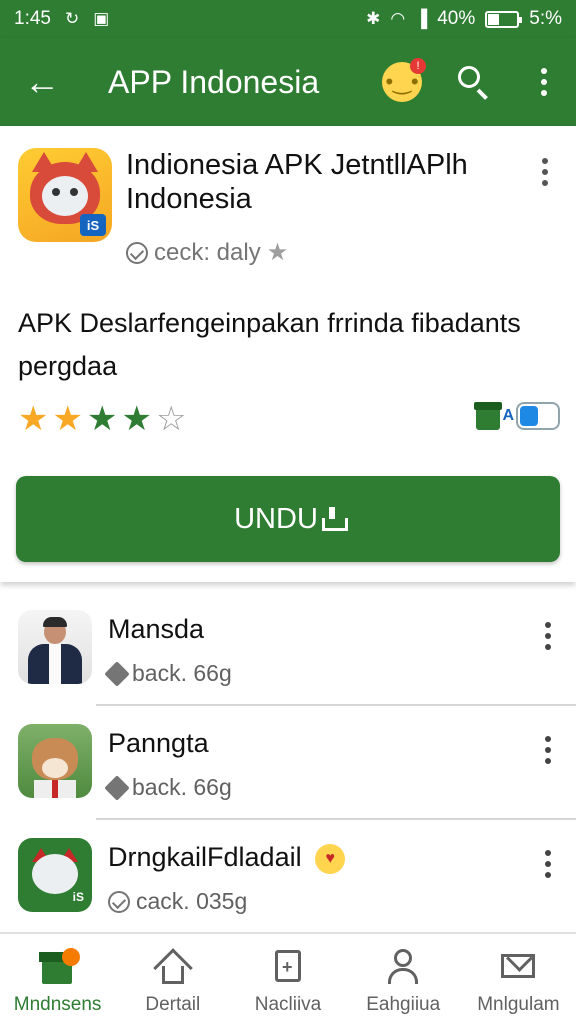 The width and height of the screenshot is (576, 1024). Describe the element at coordinates (538, 416) in the screenshot. I see `toggle-switch` at that location.